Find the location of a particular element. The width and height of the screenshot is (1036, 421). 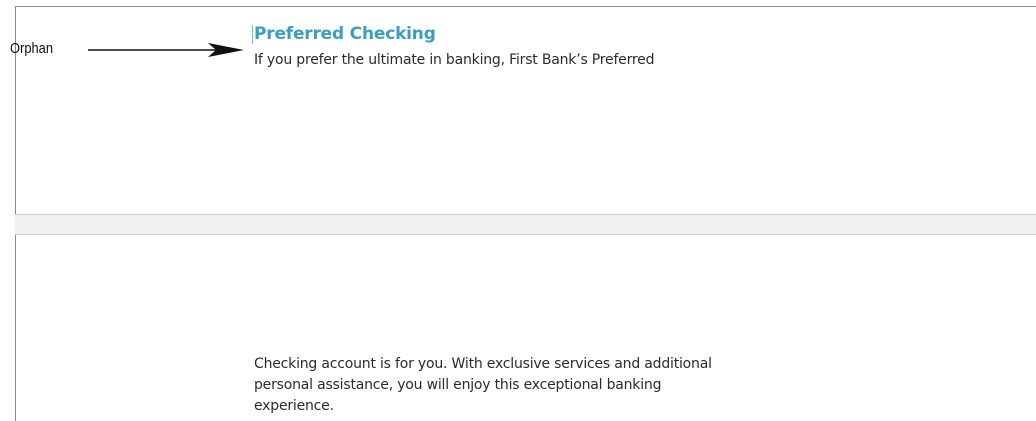

orphan-callout-label: Orphan is located at coordinates (32, 48).